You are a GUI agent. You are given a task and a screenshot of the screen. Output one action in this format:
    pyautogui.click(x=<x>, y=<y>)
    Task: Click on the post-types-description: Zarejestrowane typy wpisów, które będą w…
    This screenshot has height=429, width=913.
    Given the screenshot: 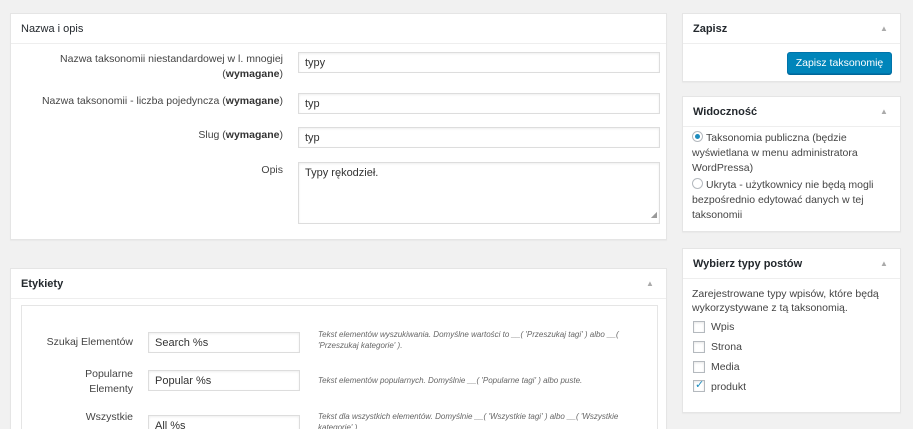 What is the action you would take?
    pyautogui.click(x=785, y=301)
    